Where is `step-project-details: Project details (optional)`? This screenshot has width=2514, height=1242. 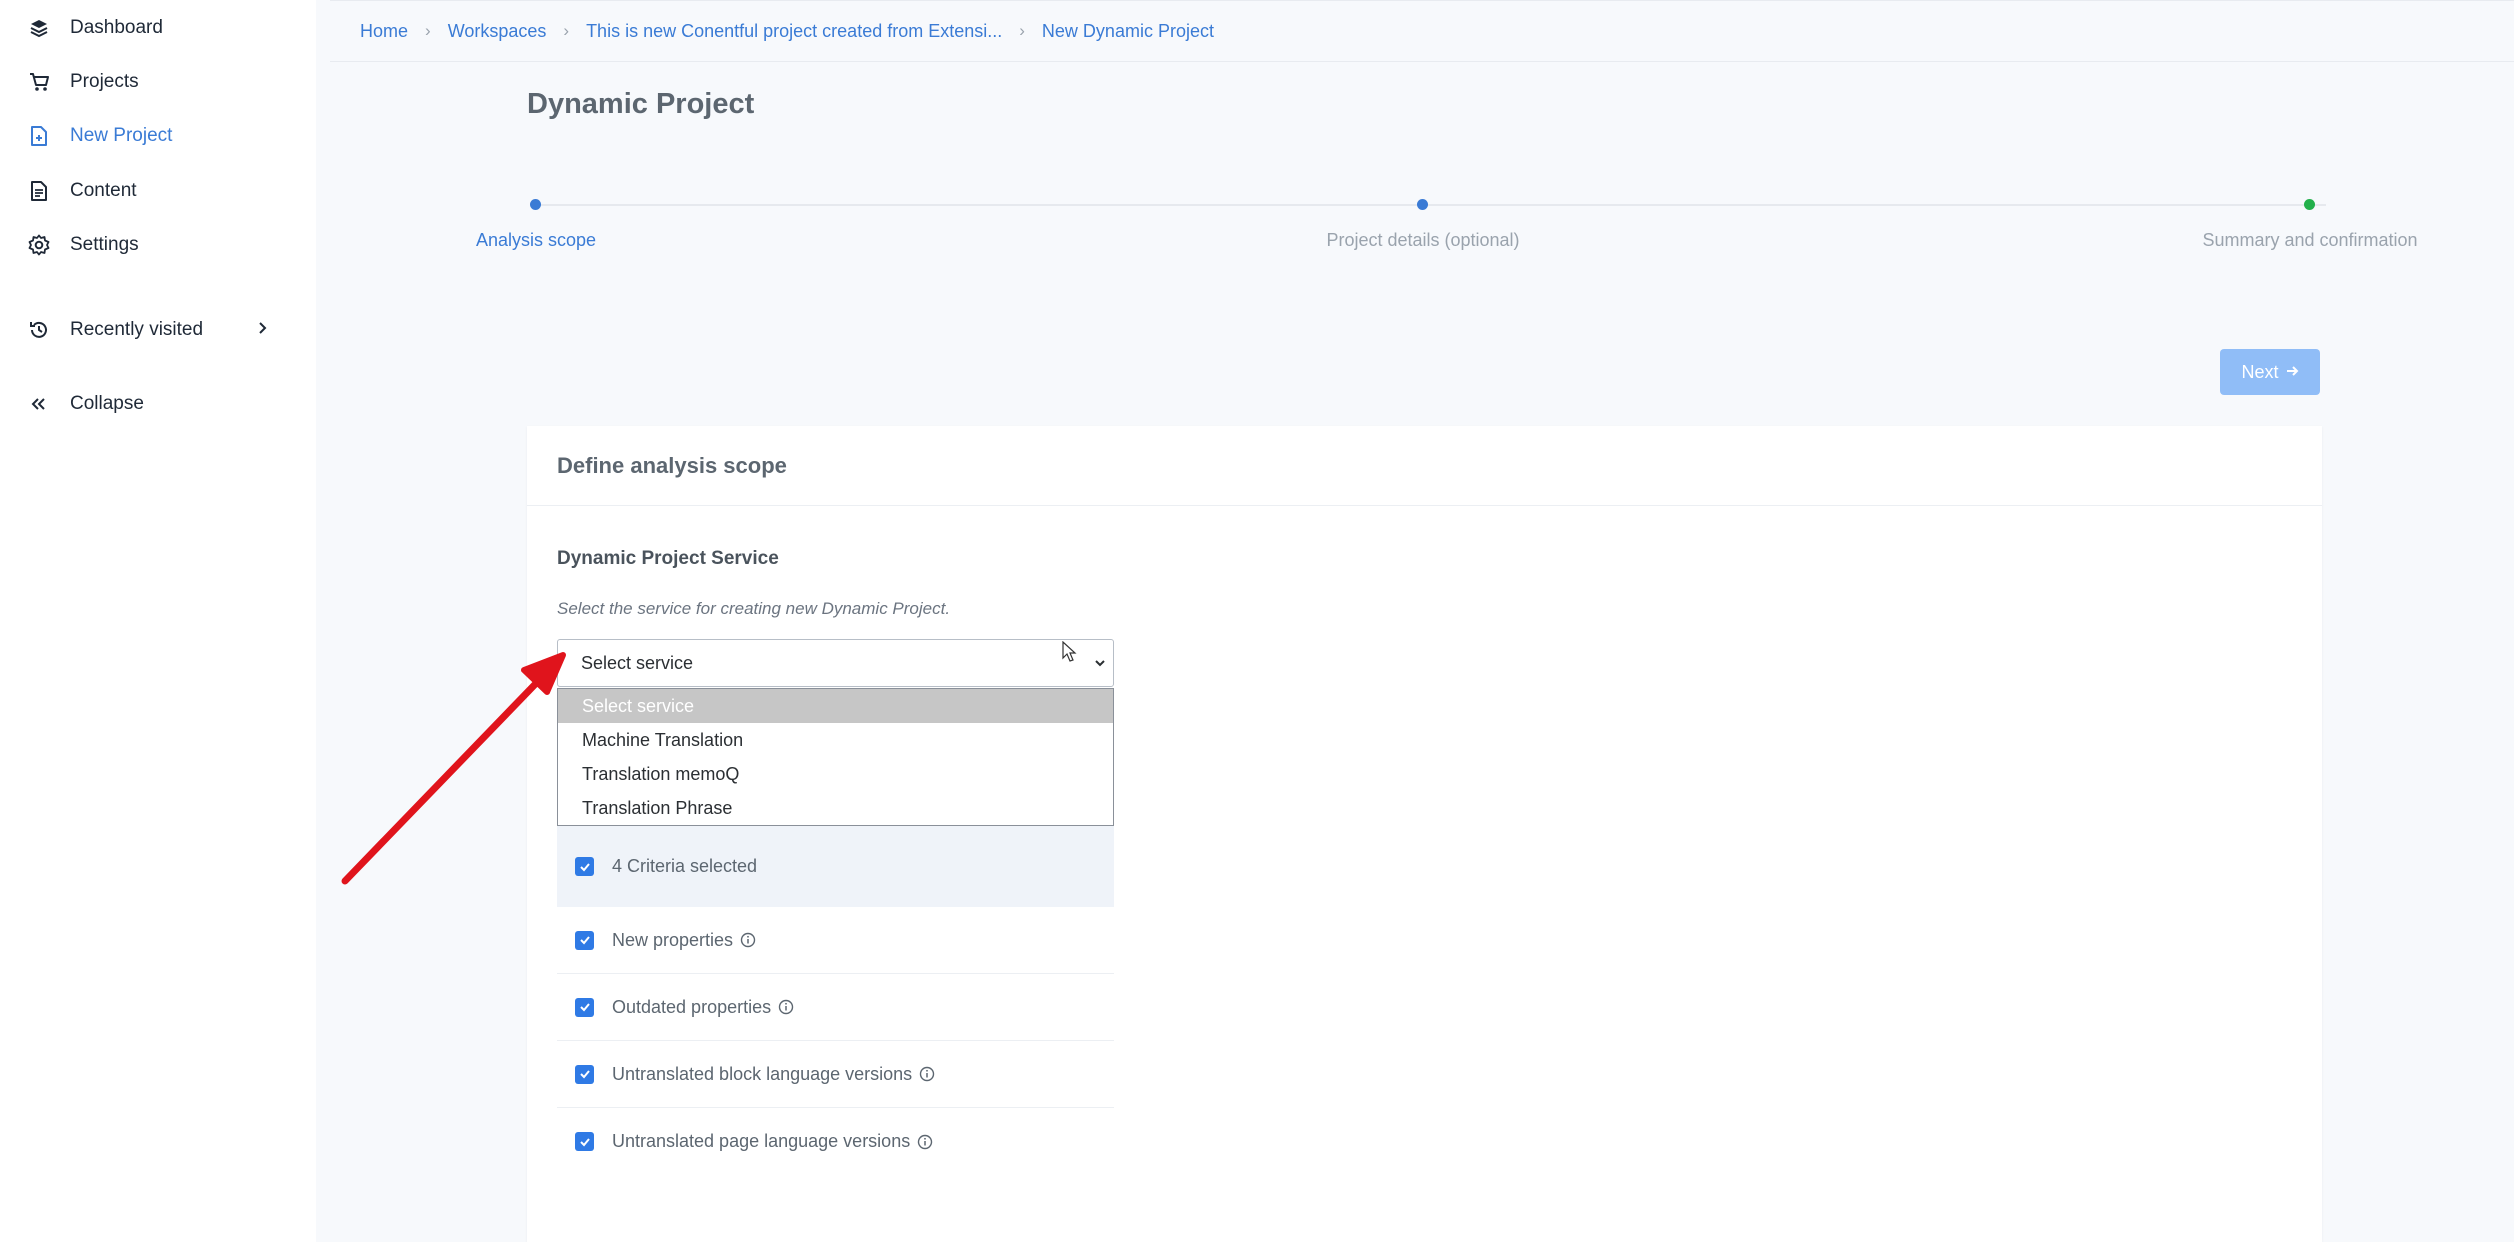 step-project-details: Project details (optional) is located at coordinates (1422, 240).